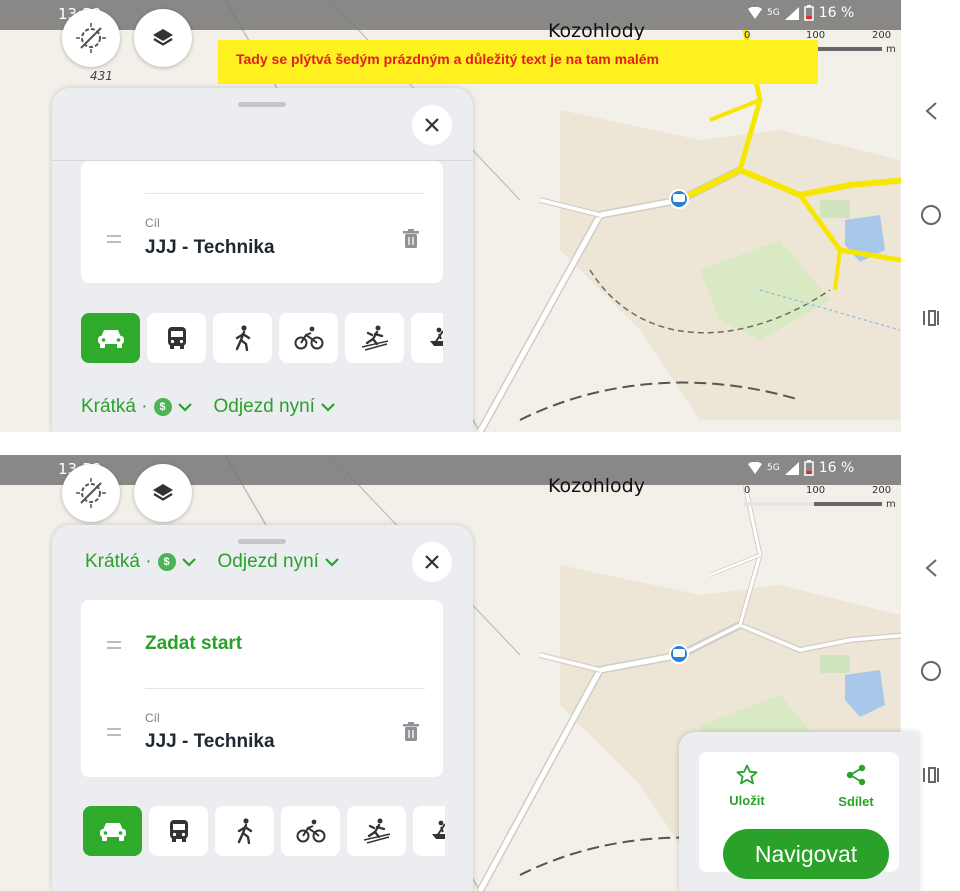 Image resolution: width=960 pixels, height=891 pixels. I want to click on ski-icon, so click(376, 831).